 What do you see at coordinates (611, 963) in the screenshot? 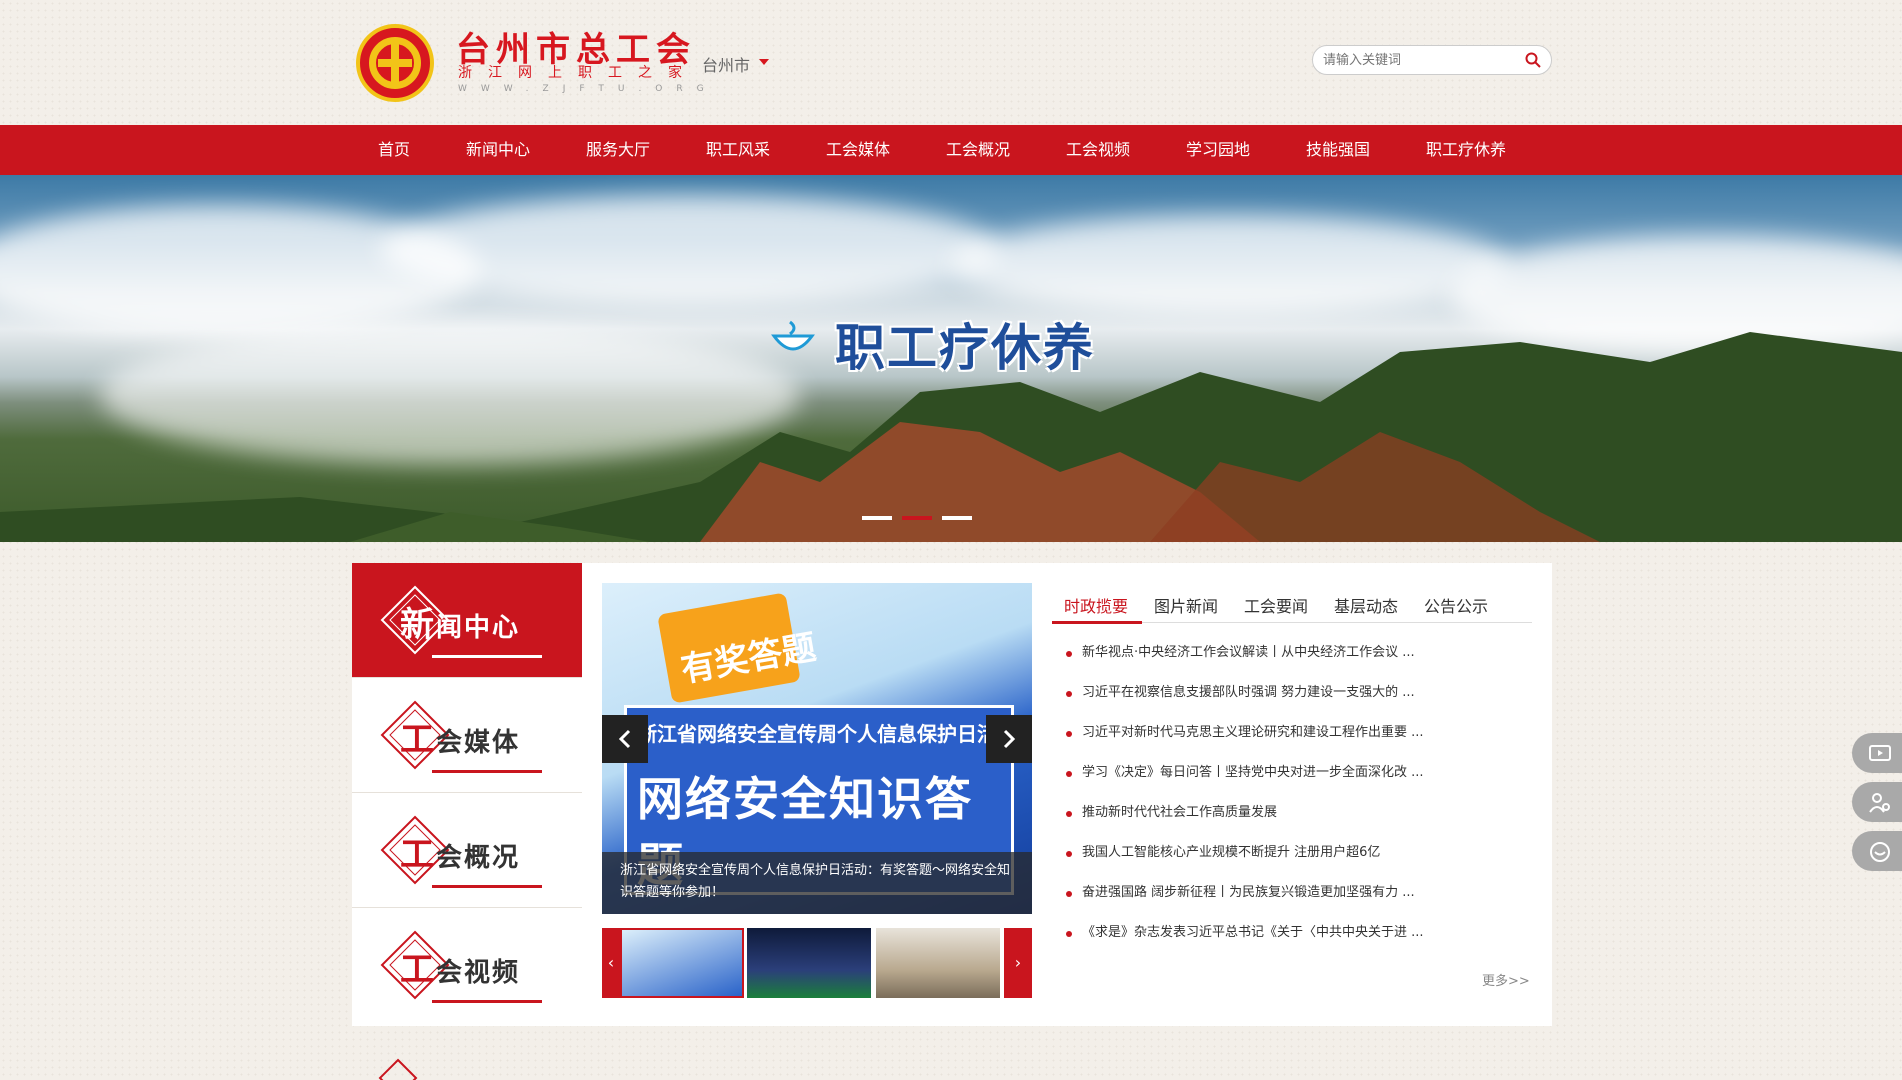
I see `thumb-prev-button: ‹` at bounding box center [611, 963].